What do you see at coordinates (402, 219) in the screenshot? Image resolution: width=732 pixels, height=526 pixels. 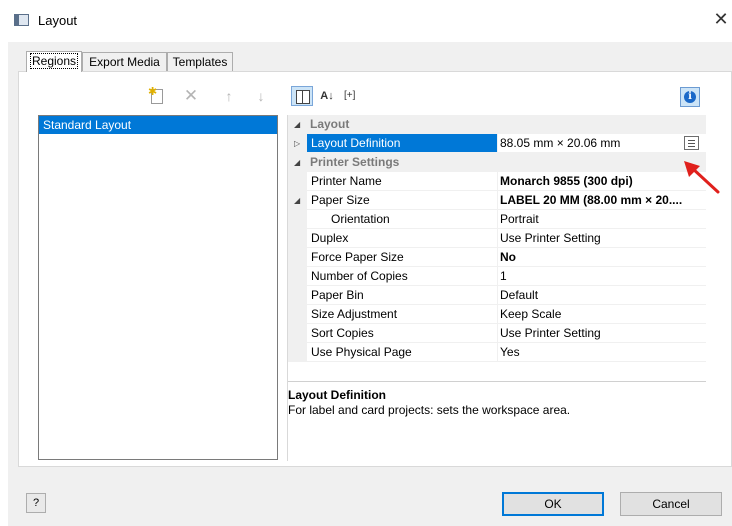 I see `property-name: Orientation` at bounding box center [402, 219].